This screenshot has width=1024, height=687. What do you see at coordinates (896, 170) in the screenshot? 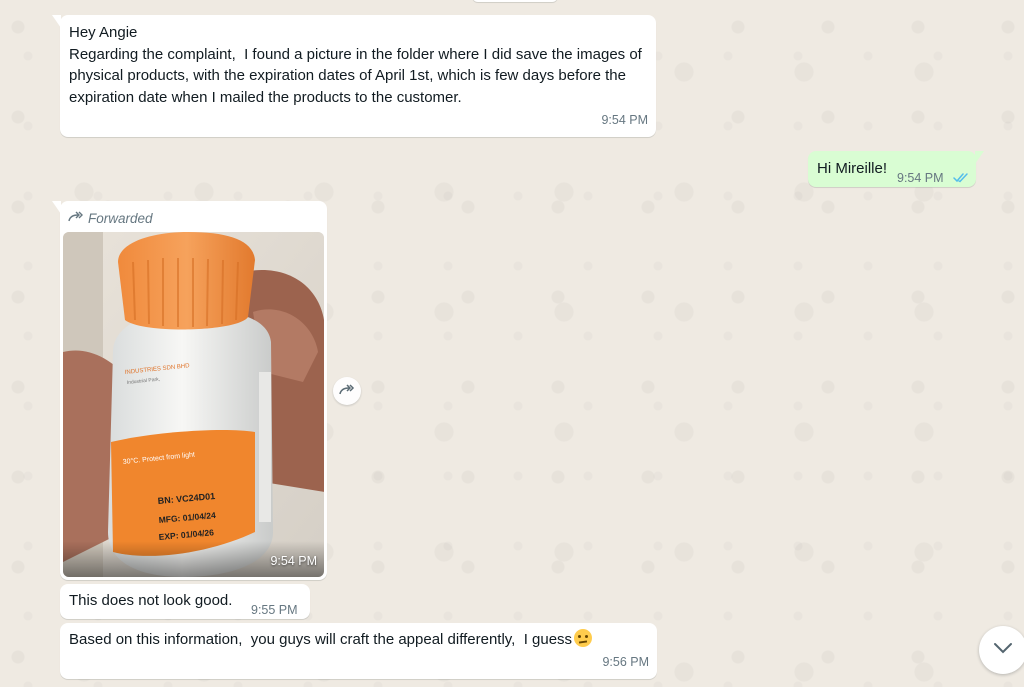
I see `message-outgoing: Hi Mireille! 9:54 PM` at bounding box center [896, 170].